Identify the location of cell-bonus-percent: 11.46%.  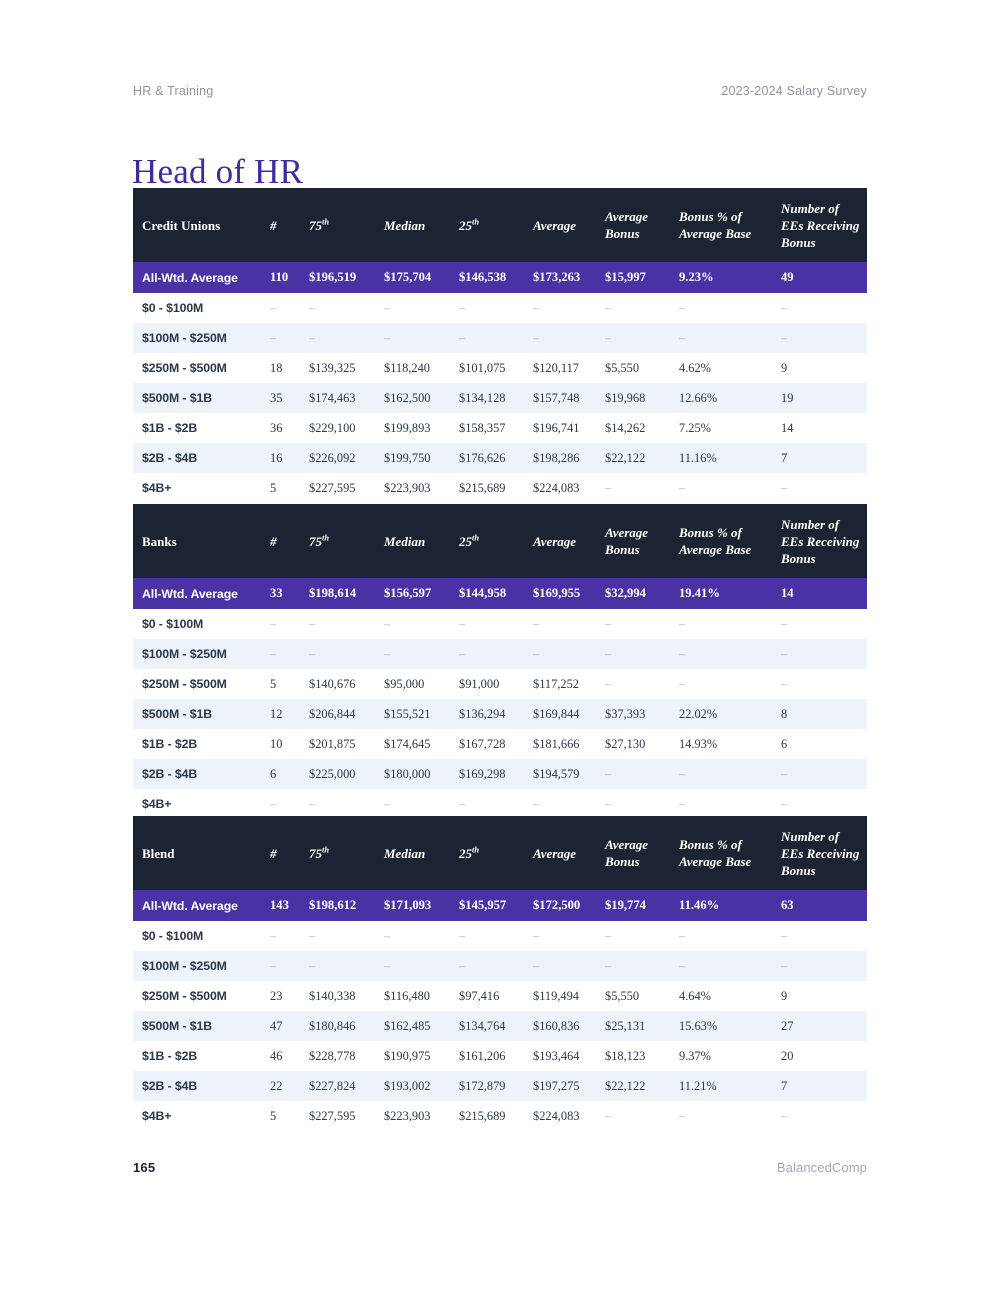
(730, 905).